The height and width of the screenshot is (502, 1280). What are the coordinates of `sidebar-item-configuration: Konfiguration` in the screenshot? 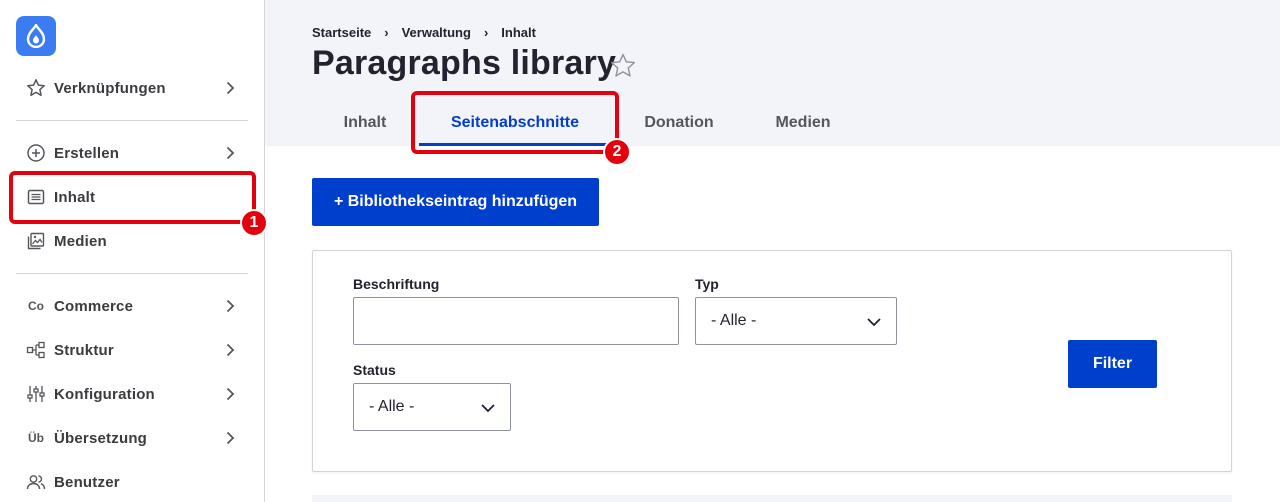 It's located at (132, 394).